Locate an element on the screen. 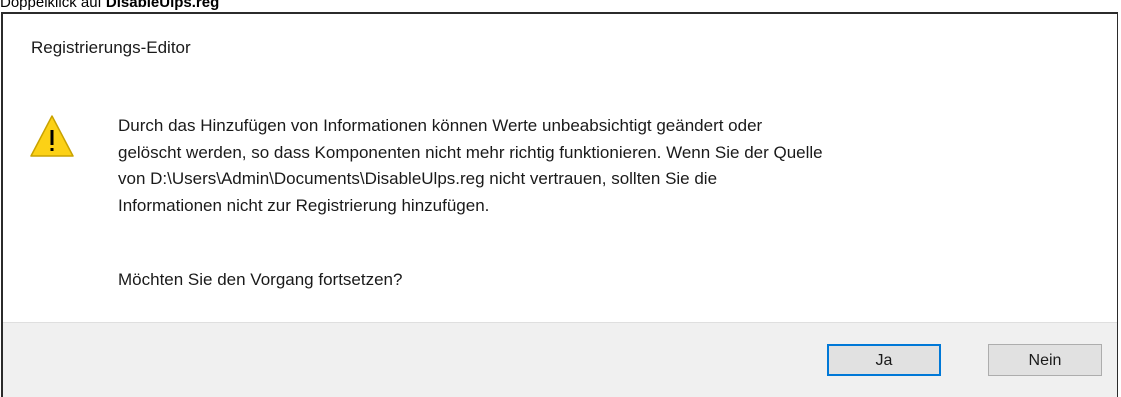 This screenshot has width=1121, height=397. dialog-title: Registrierungs-Editor is located at coordinates (111, 47).